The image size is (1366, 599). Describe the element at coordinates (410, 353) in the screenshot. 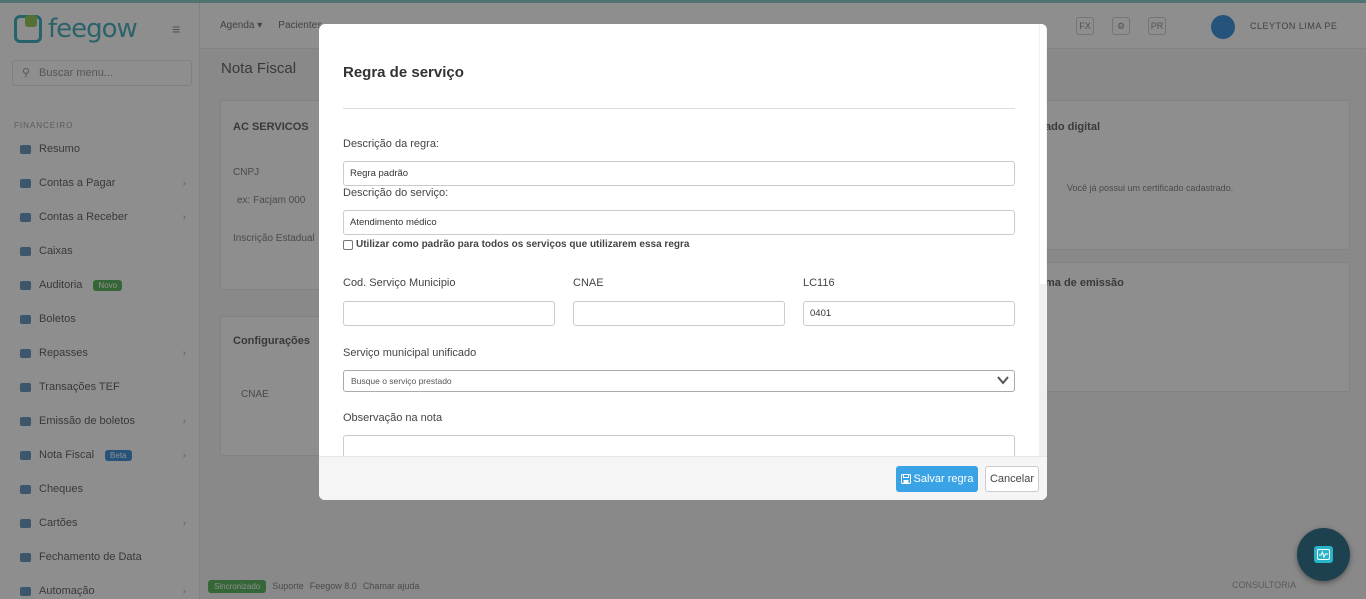

I see `unified-service-label: Serviço municipal unificado` at that location.